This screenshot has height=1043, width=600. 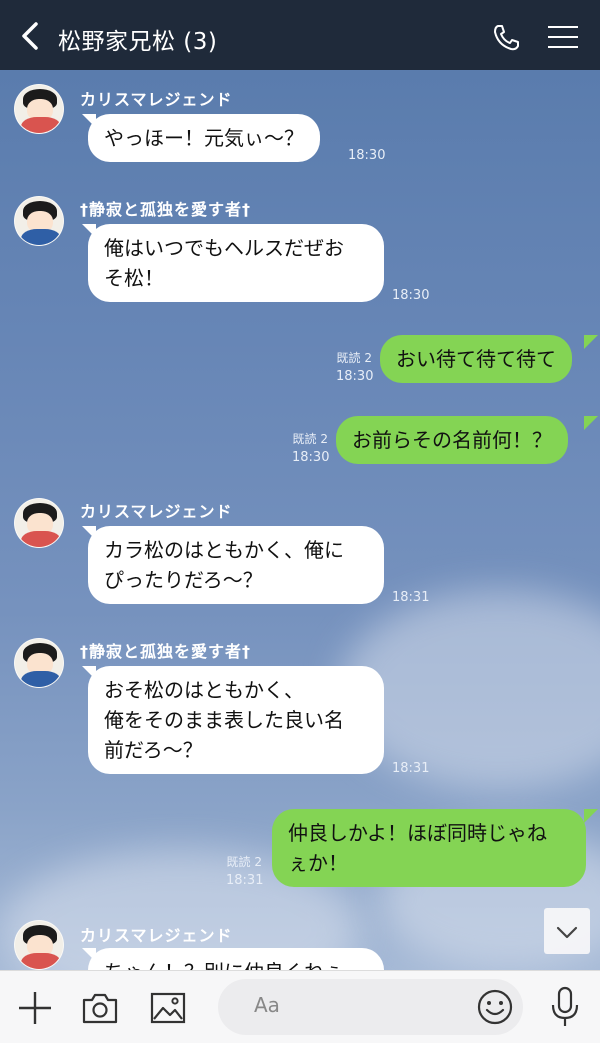 I want to click on message-text: 俺をそのまま表した良い名, so click(x=224, y=720).